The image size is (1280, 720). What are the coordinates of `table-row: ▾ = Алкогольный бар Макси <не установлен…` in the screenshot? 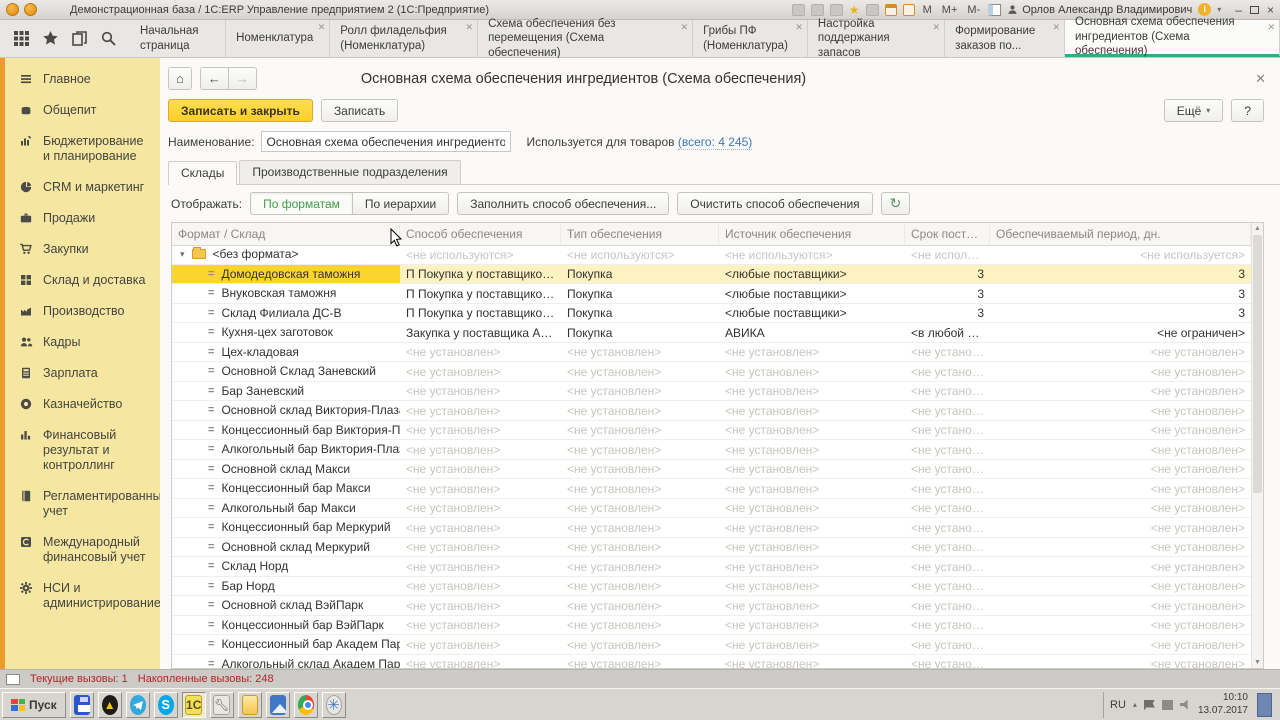 It's located at (711, 508).